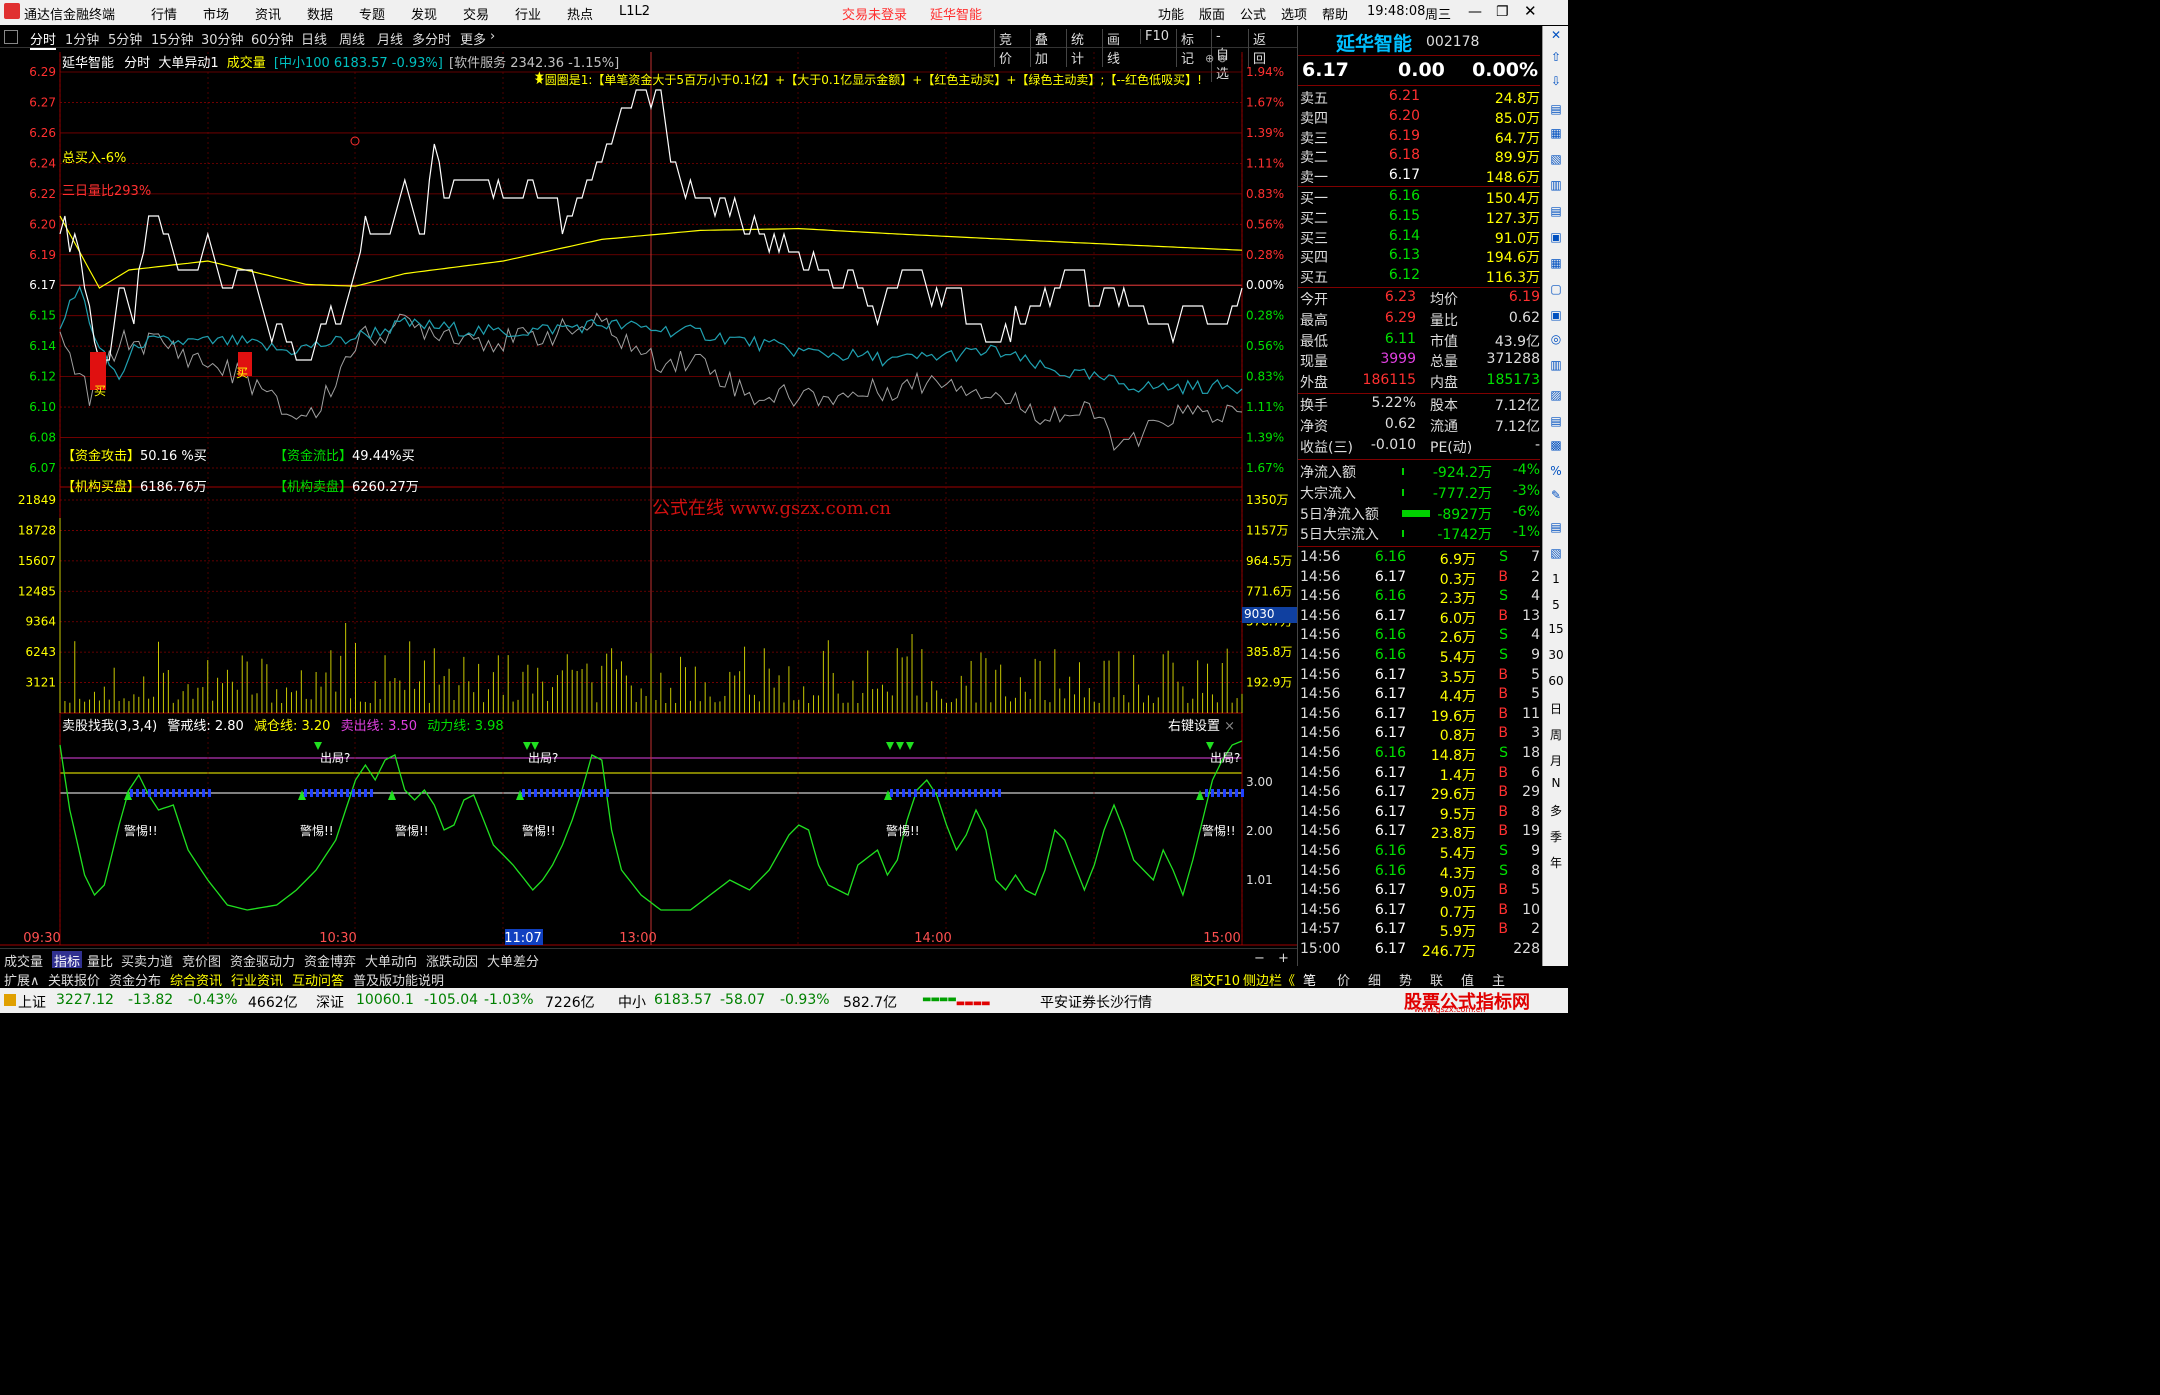 The image size is (2160, 1395). I want to click on trend-icon: ▨, so click(1556, 395).